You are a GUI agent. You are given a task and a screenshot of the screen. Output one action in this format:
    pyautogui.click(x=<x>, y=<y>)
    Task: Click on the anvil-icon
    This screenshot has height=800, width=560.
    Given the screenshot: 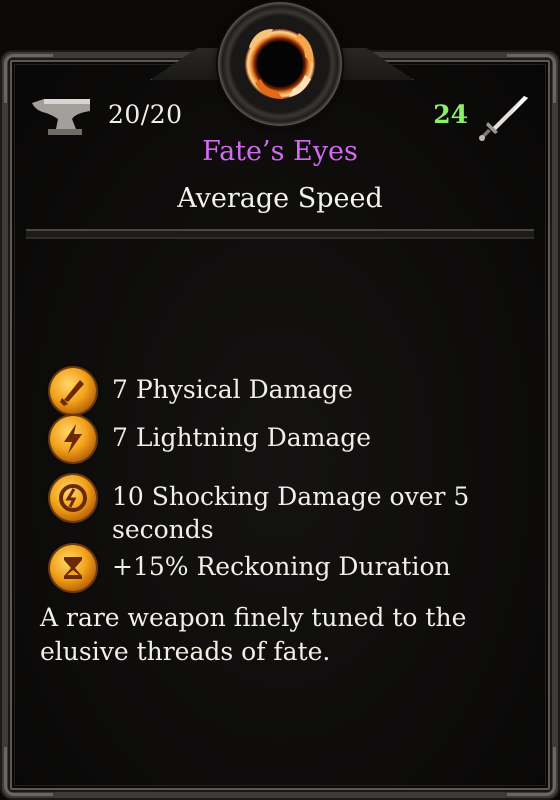 What is the action you would take?
    pyautogui.click(x=61, y=117)
    